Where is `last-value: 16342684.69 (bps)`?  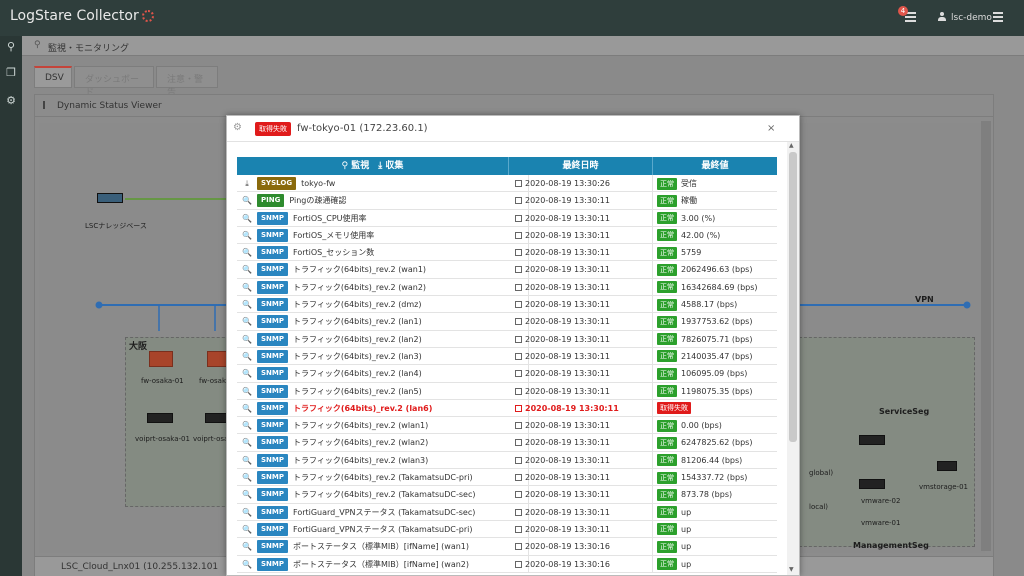 last-value: 16342684.69 (bps) is located at coordinates (719, 287).